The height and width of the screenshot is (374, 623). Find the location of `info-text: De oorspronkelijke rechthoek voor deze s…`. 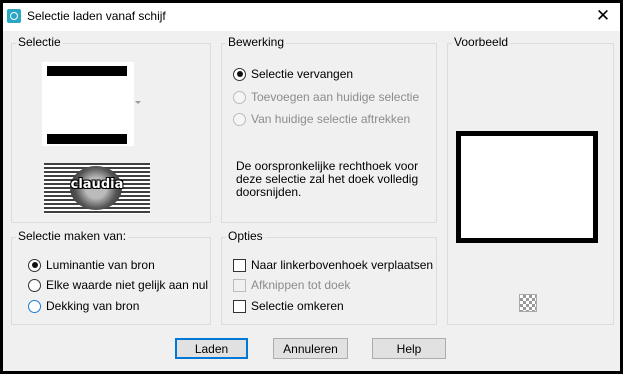

info-text: De oorspronkelijke rechthoek voor deze s… is located at coordinates (327, 179).